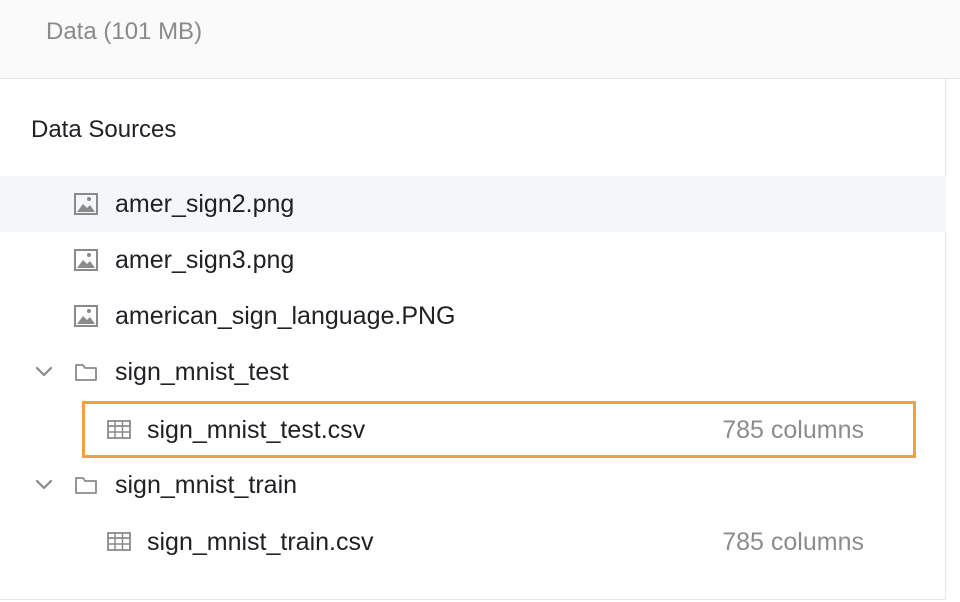  I want to click on folder-row-sign-mnist-test: sign_mnist_test, so click(473, 372).